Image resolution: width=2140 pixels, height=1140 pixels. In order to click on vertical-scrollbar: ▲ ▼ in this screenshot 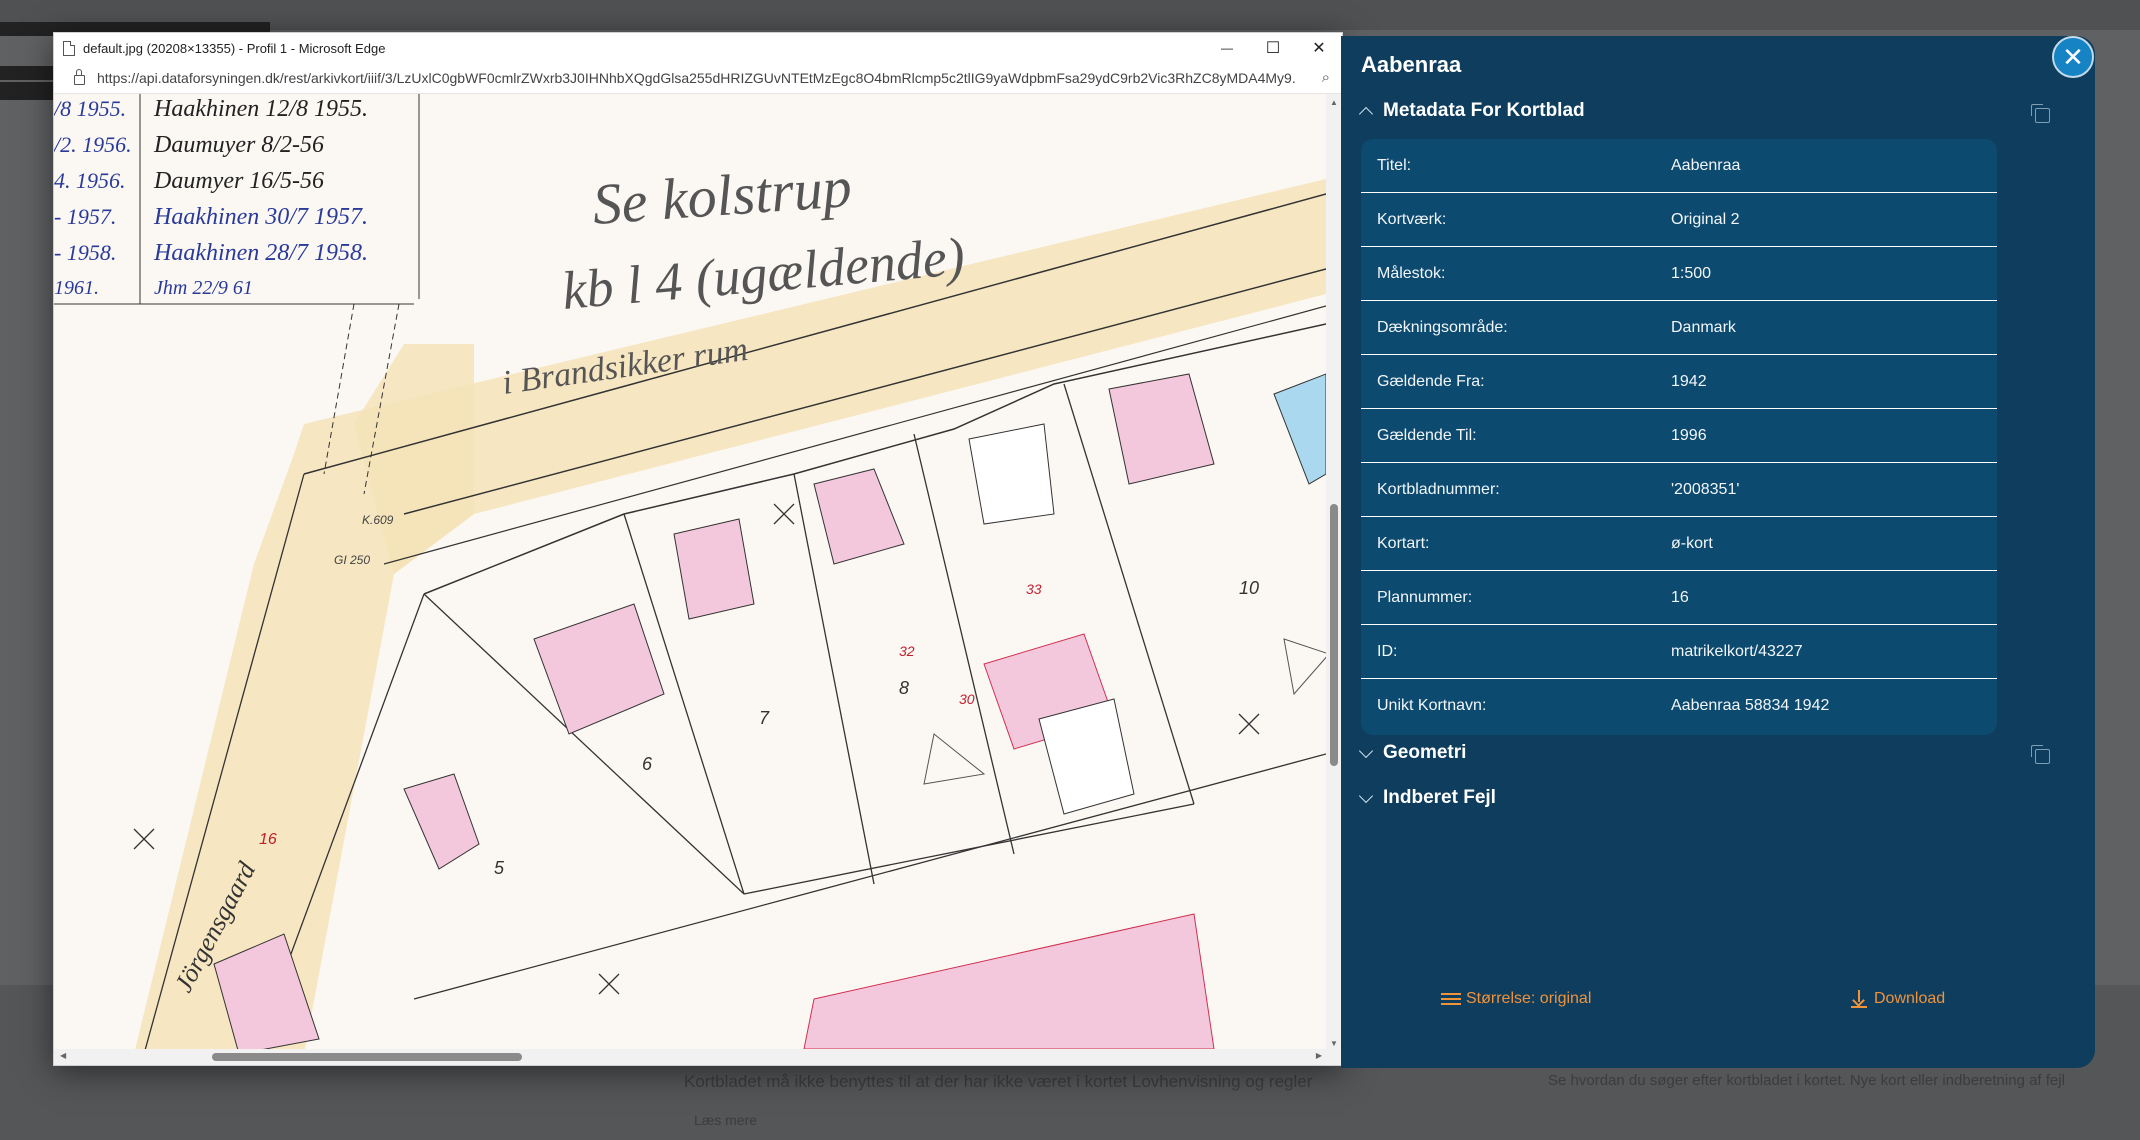, I will do `click(1334, 579)`.